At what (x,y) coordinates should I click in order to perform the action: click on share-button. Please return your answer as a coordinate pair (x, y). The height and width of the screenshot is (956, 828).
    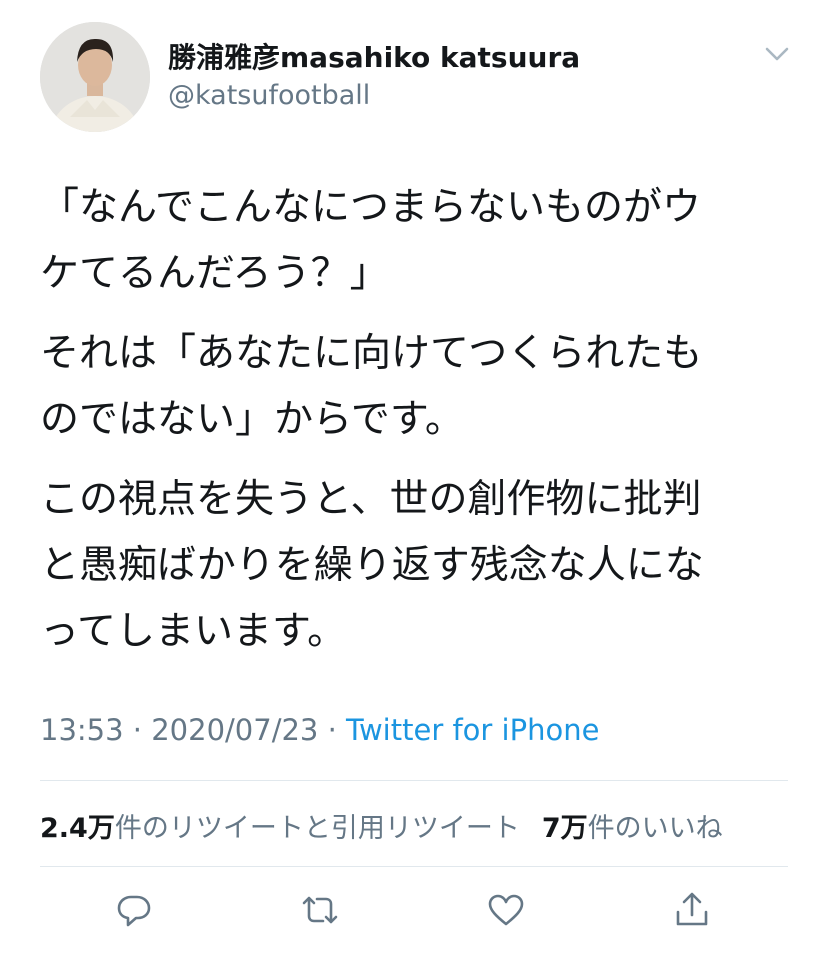
    Looking at the image, I should click on (692, 910).